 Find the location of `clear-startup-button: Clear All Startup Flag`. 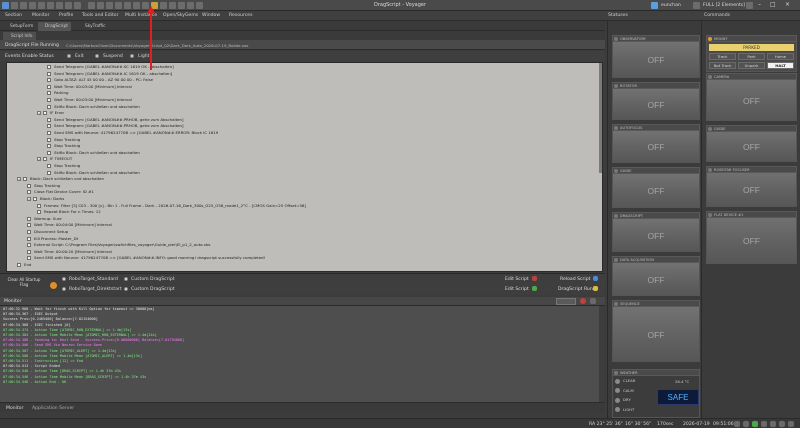

clear-startup-button: Clear All Startup Flag is located at coordinates (24, 285).